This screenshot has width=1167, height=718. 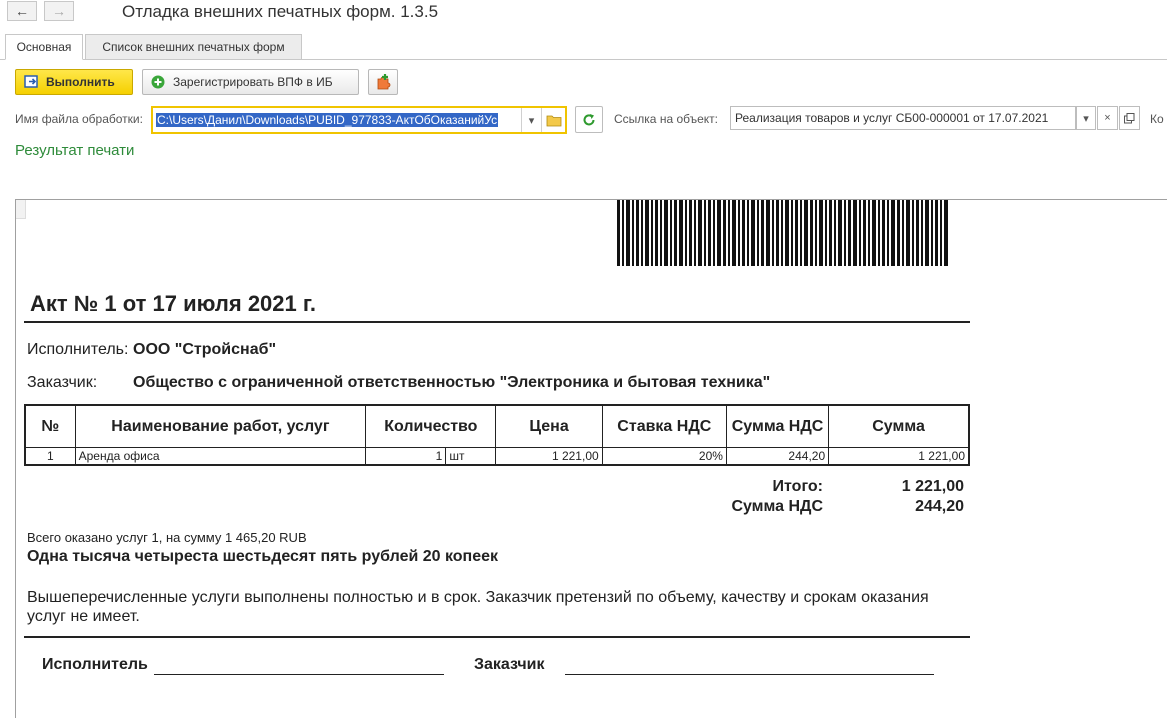 I want to click on header-vat-sum: Сумма НДС, so click(x=777, y=426).